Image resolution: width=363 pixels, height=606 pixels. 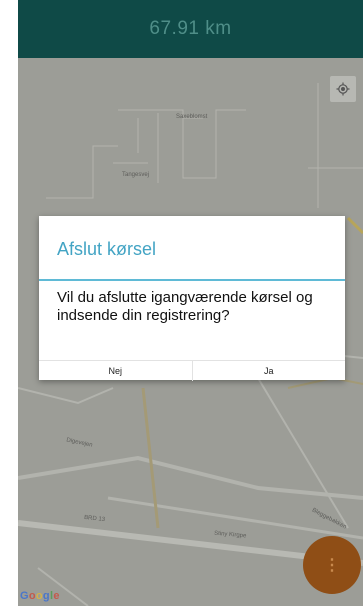 What do you see at coordinates (269, 371) in the screenshot?
I see `yes-button: Ja` at bounding box center [269, 371].